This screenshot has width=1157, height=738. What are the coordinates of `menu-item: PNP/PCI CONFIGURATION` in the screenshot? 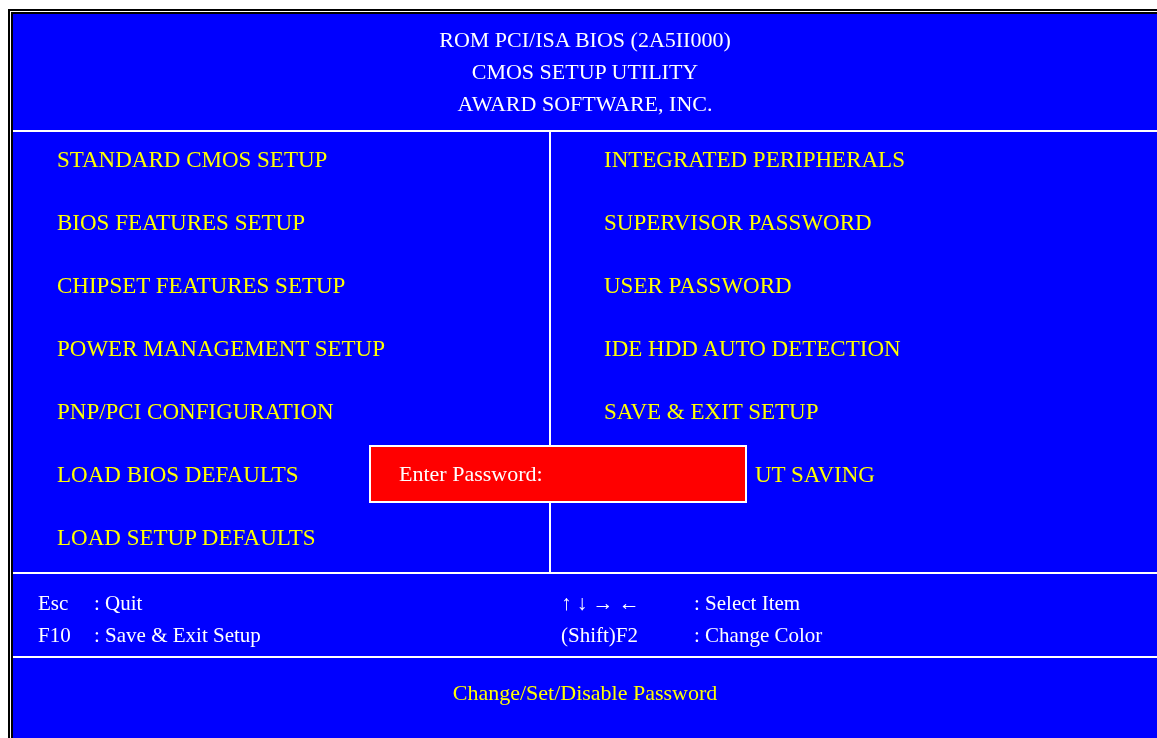 It's located at (195, 411).